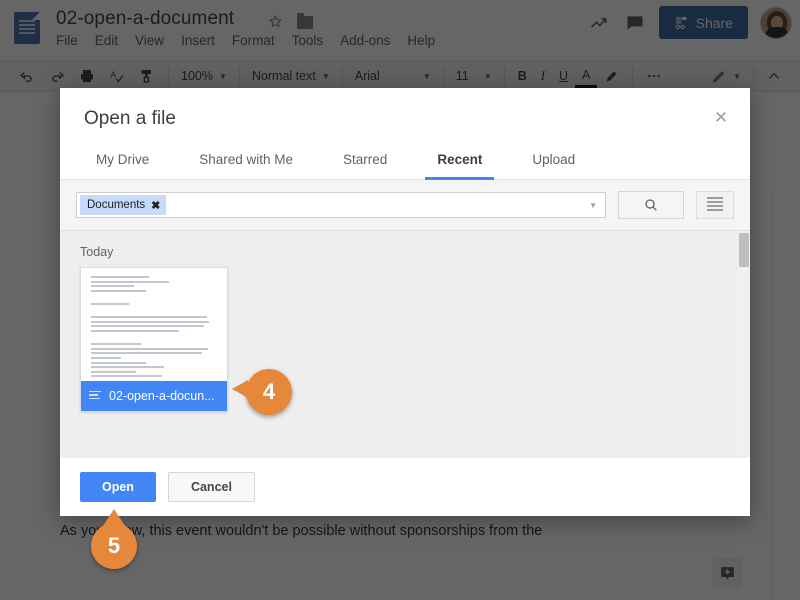 This screenshot has height=600, width=800. I want to click on tab-my-drive: My Drive, so click(122, 162).